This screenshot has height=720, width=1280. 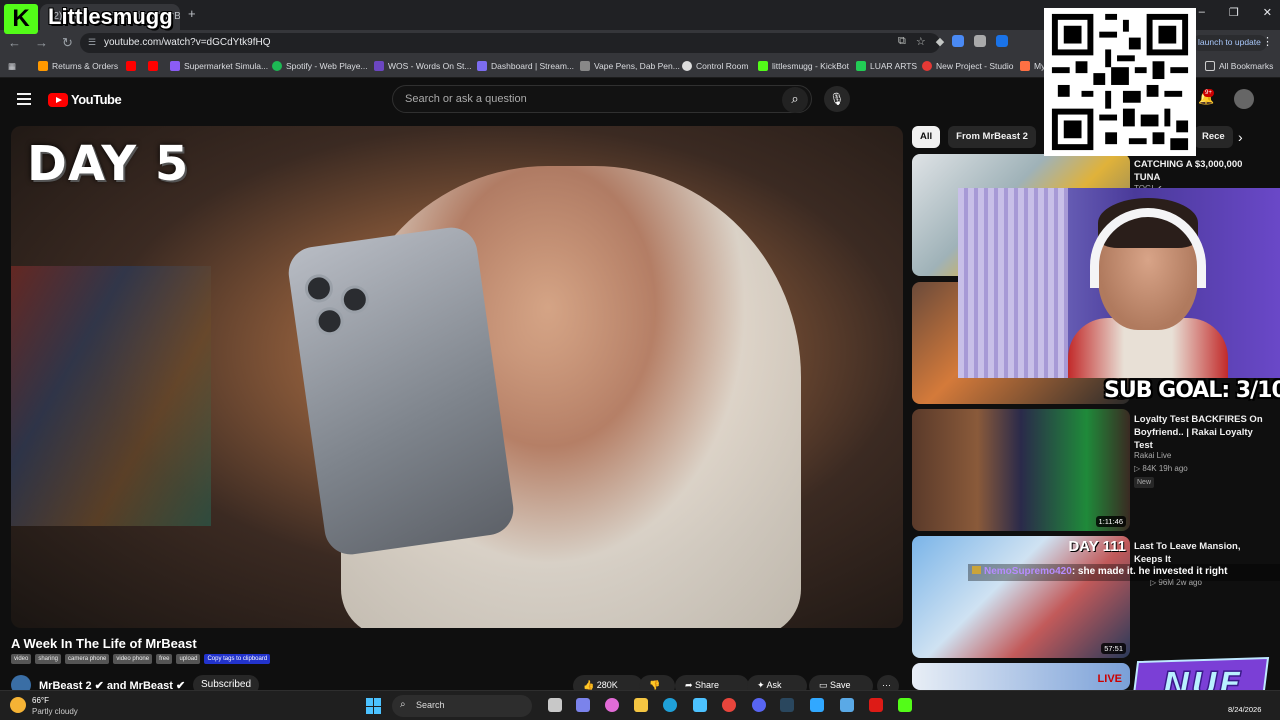 I want to click on phone-camera-lens, so click(x=319, y=288).